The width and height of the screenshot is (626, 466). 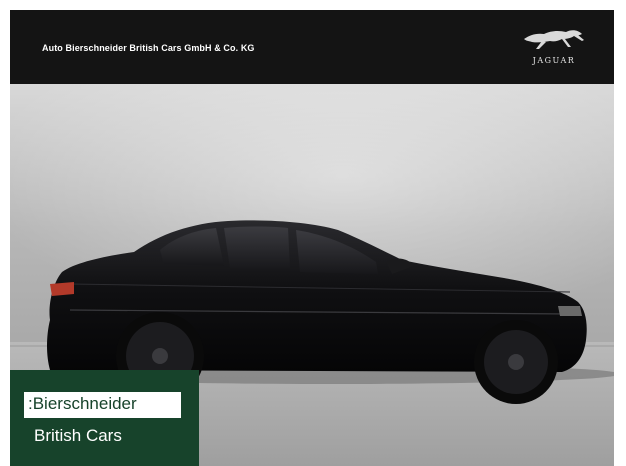 I want to click on badge-box: :Bierschneider, so click(x=102, y=405).